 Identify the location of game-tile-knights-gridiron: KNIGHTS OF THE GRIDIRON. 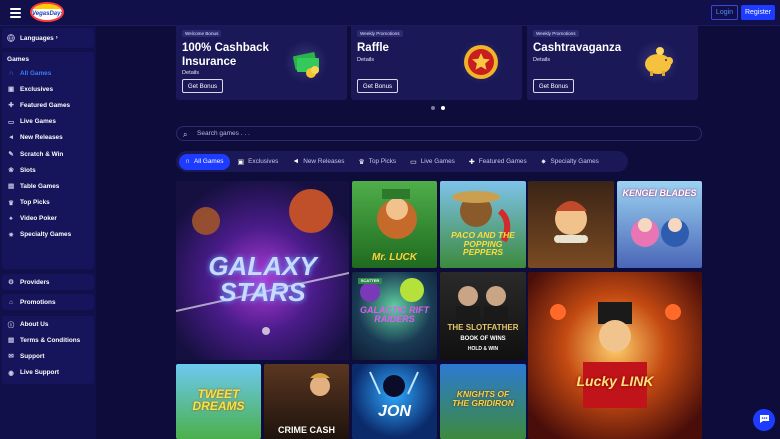
(483, 401).